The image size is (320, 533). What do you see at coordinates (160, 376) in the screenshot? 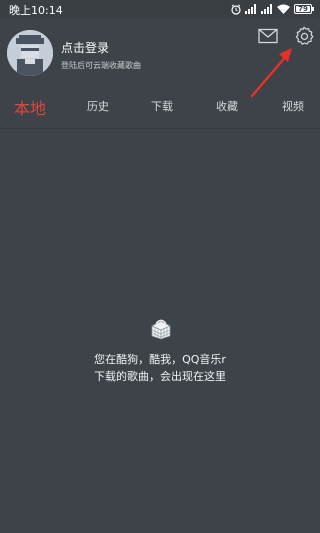
I see `empty-state-line2: 下载的歌曲，会出现在这里` at bounding box center [160, 376].